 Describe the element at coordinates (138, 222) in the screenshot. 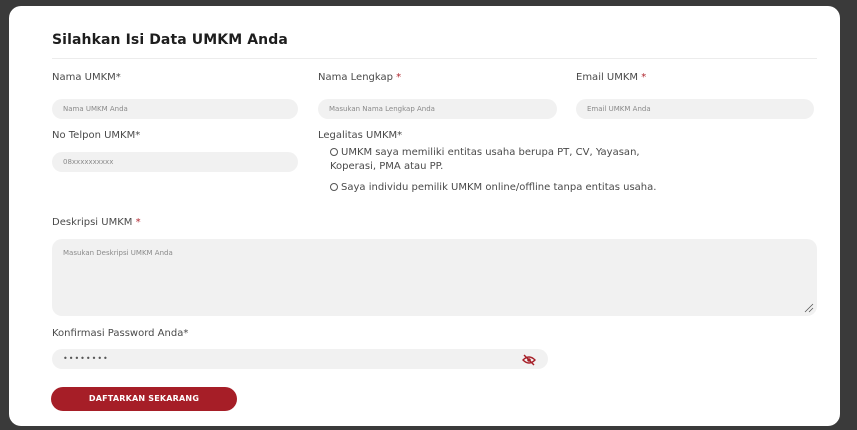

I see `deskripsi-required-mark: *` at that location.